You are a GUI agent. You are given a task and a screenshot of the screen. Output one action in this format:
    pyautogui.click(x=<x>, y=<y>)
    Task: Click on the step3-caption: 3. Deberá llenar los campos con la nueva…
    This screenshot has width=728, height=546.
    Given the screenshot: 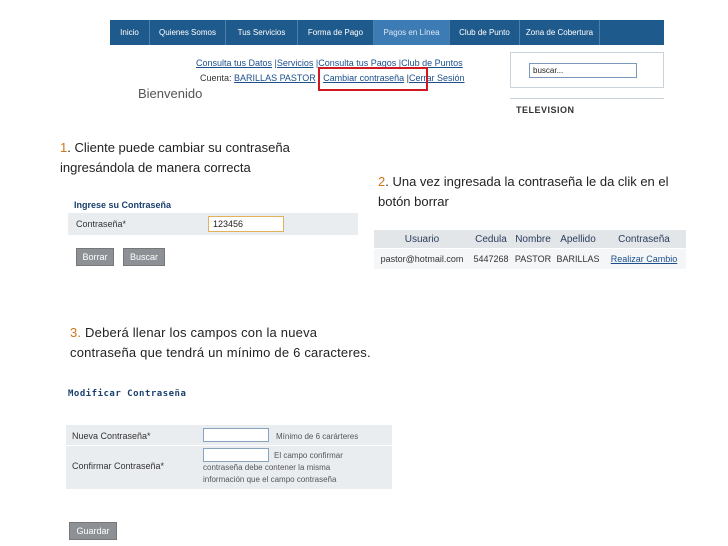 What is the action you would take?
    pyautogui.click(x=225, y=343)
    